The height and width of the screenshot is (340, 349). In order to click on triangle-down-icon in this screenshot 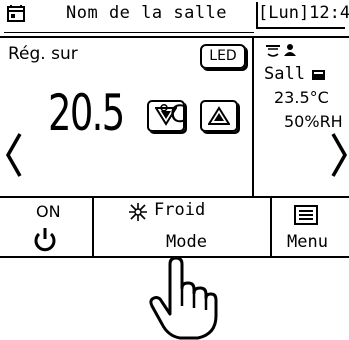, I will do `click(166, 116)`.